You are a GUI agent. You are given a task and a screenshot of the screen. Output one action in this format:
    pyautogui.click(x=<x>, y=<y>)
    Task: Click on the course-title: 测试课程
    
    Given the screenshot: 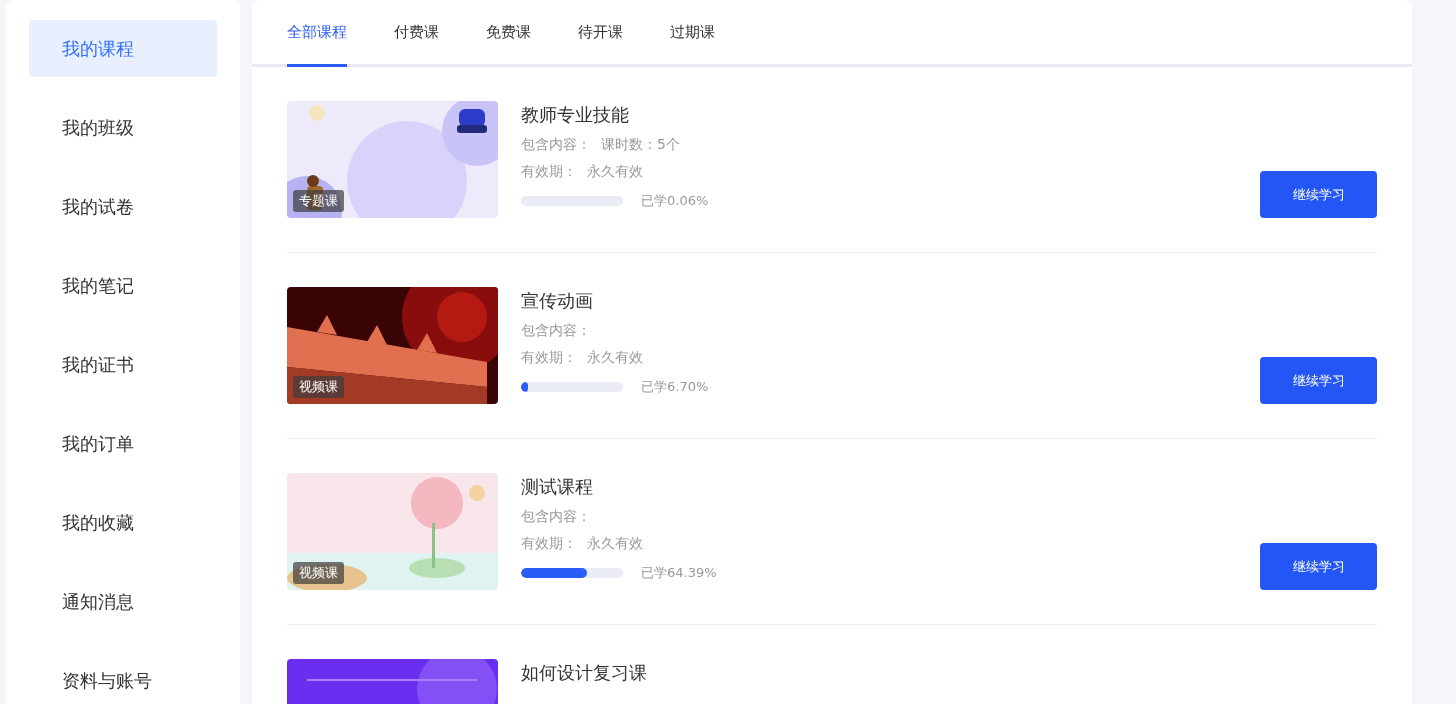 What is the action you would take?
    pyautogui.click(x=879, y=487)
    